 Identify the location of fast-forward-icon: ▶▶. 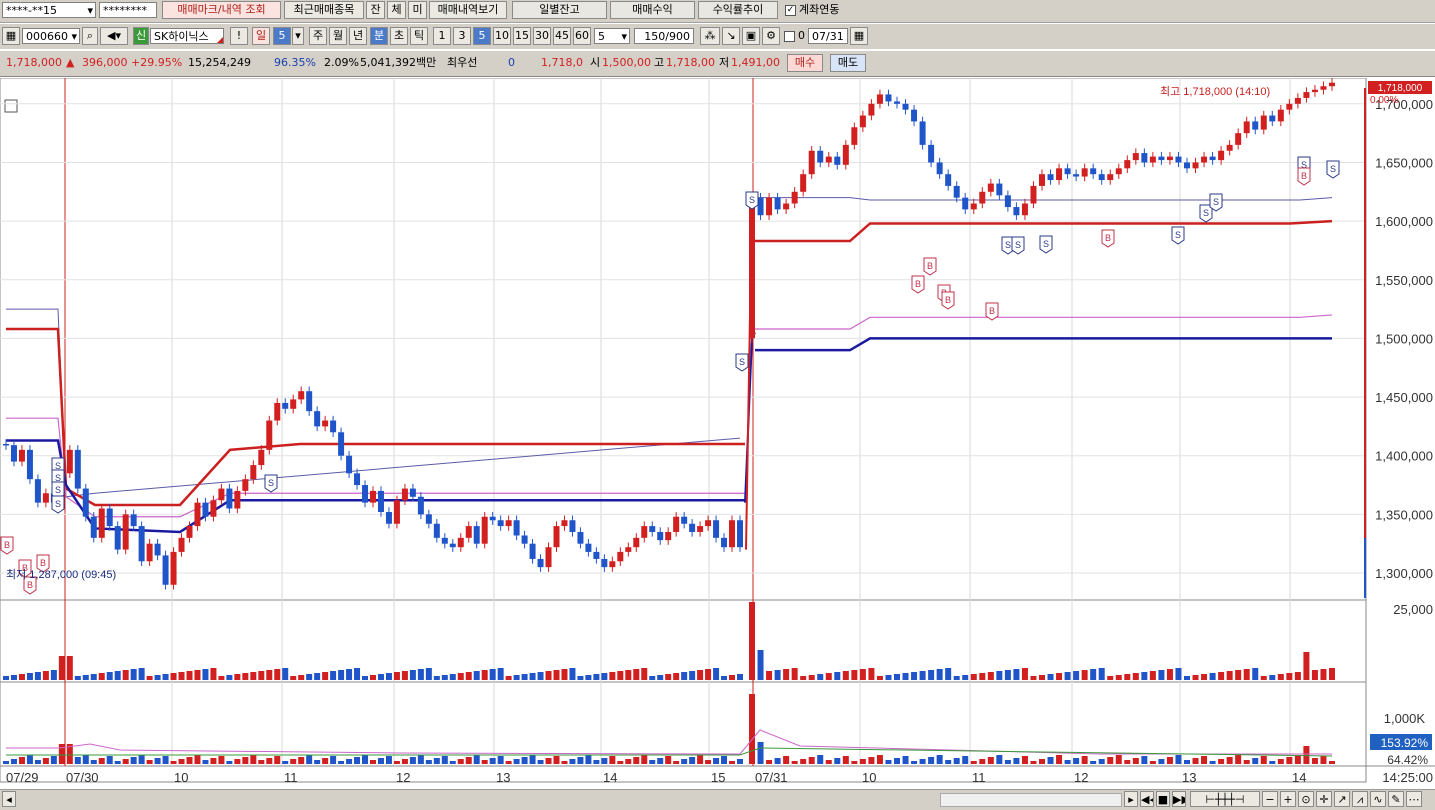
(1179, 799).